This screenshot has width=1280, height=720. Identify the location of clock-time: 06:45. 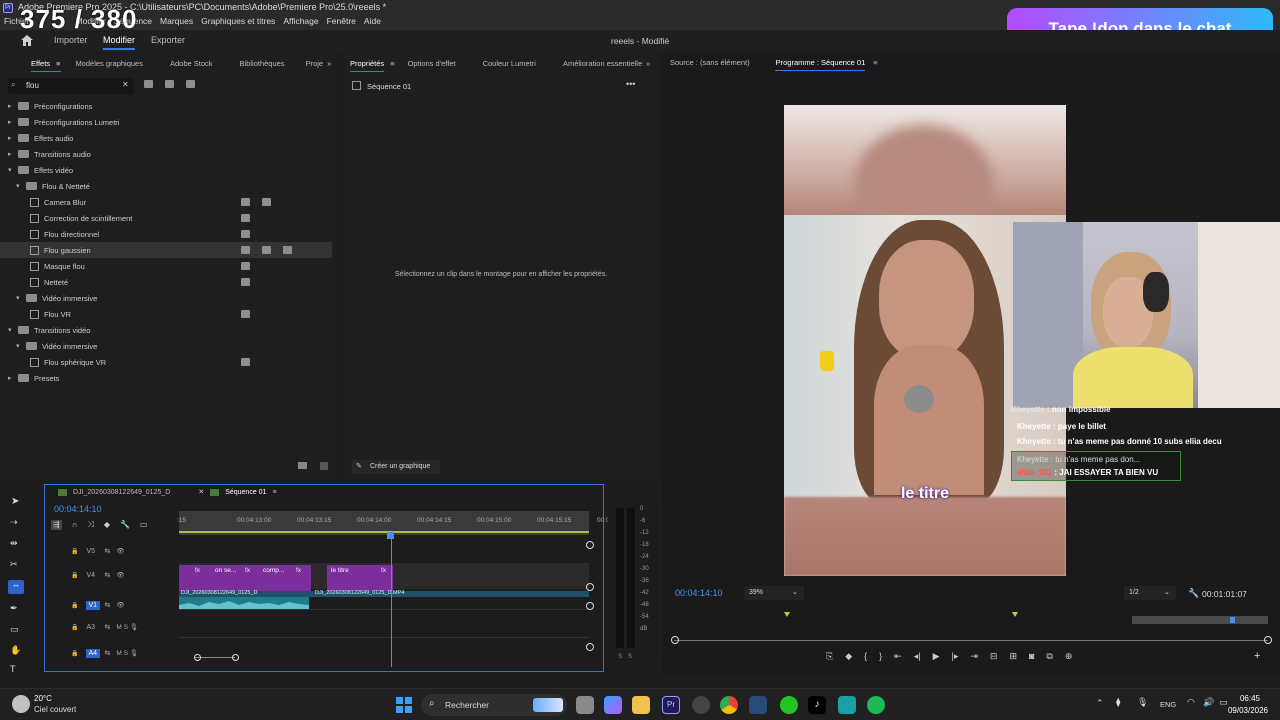
(1240, 698).